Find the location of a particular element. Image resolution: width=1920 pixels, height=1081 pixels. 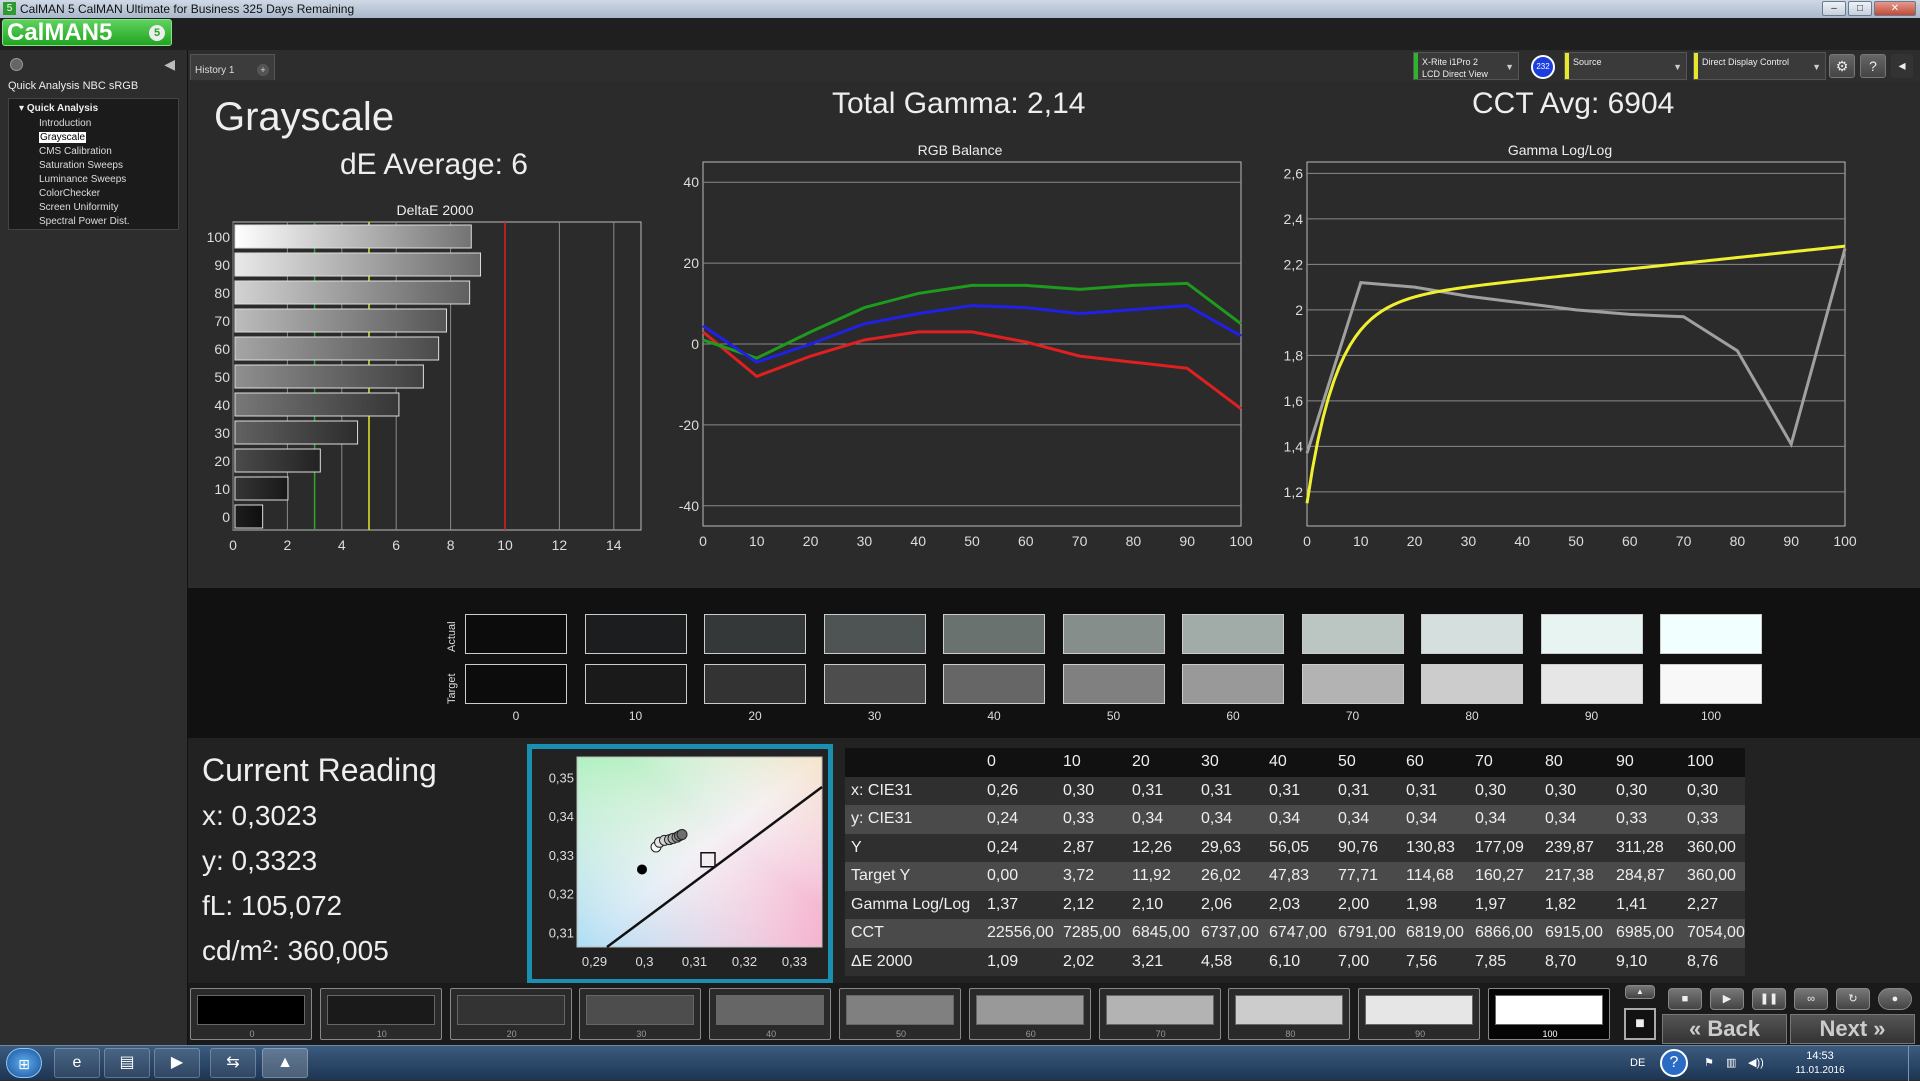

close-button: ✕ is located at coordinates (1895, 8).